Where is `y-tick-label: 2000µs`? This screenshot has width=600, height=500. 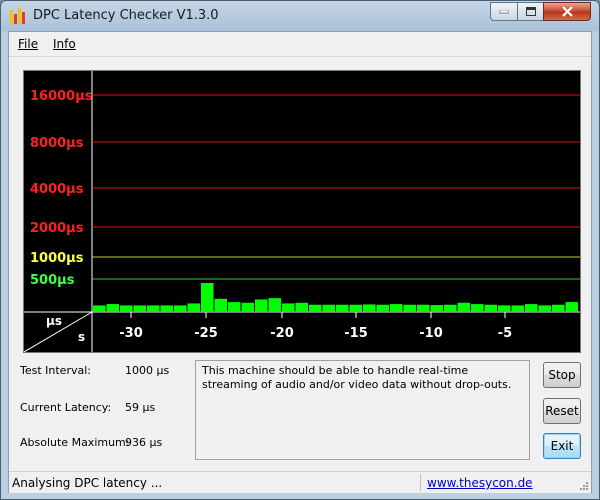 y-tick-label: 2000µs is located at coordinates (57, 228).